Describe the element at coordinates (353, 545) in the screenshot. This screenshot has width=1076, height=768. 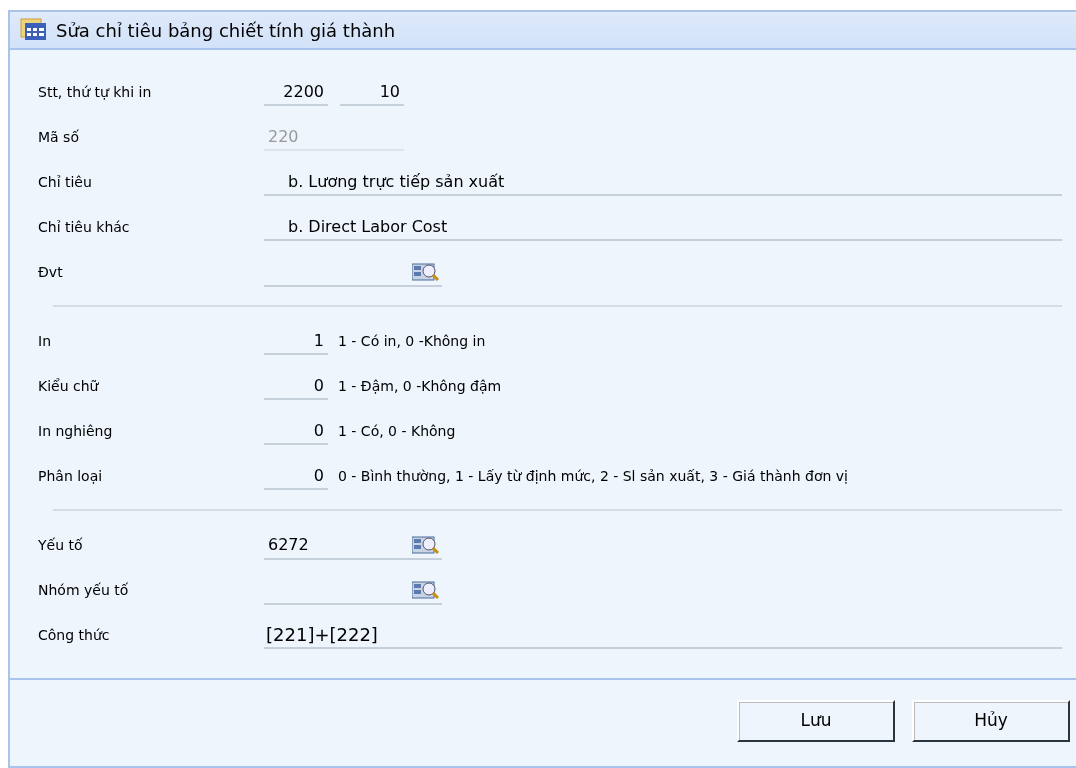
I see `lookup-field: 6272` at that location.